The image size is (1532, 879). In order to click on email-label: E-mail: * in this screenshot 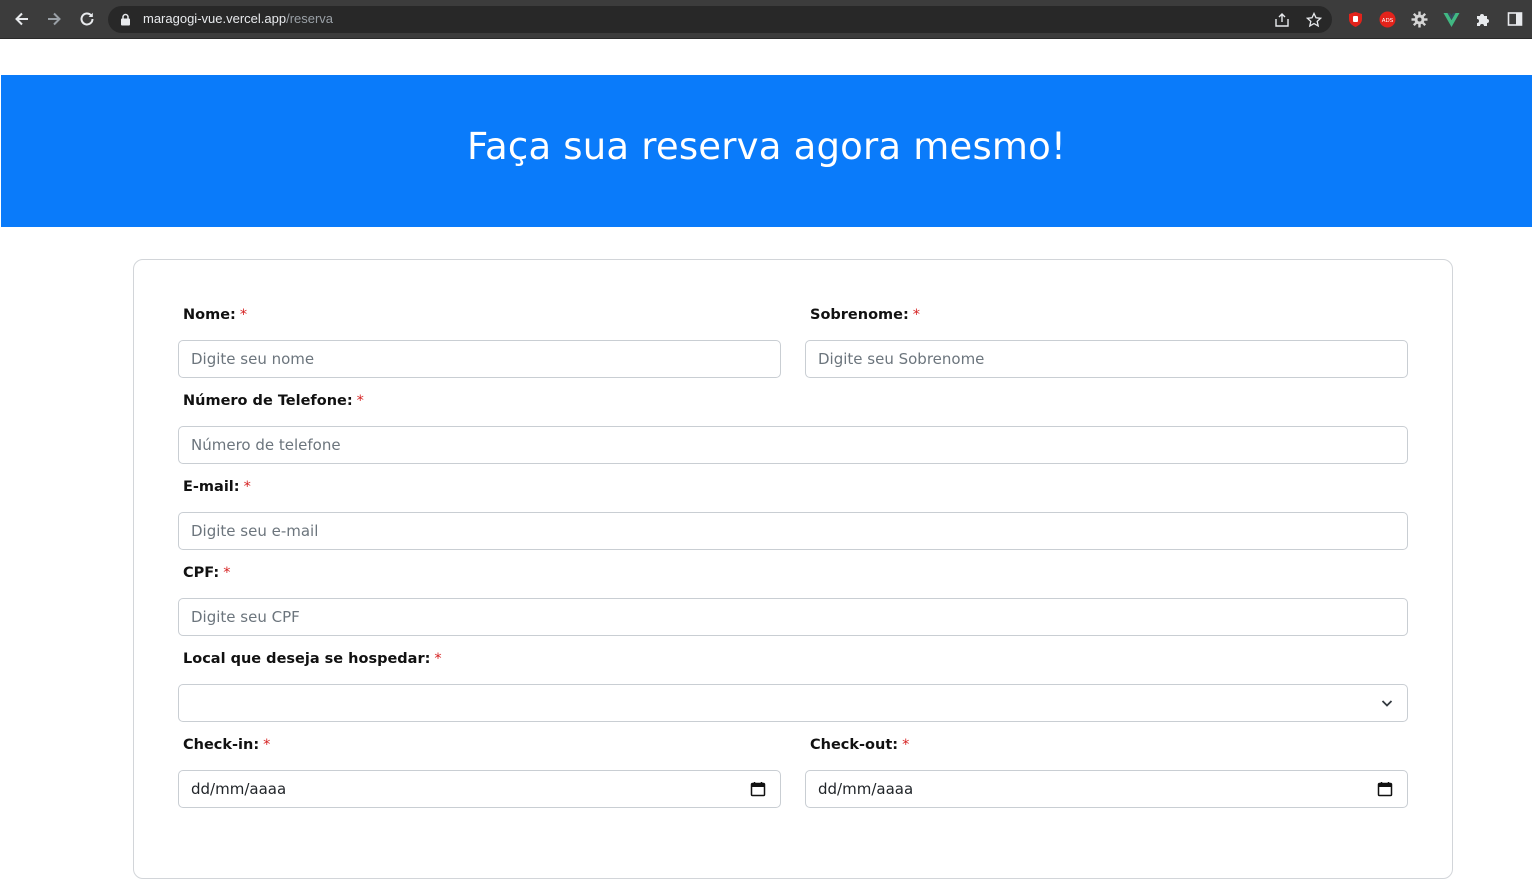, I will do `click(217, 487)`.